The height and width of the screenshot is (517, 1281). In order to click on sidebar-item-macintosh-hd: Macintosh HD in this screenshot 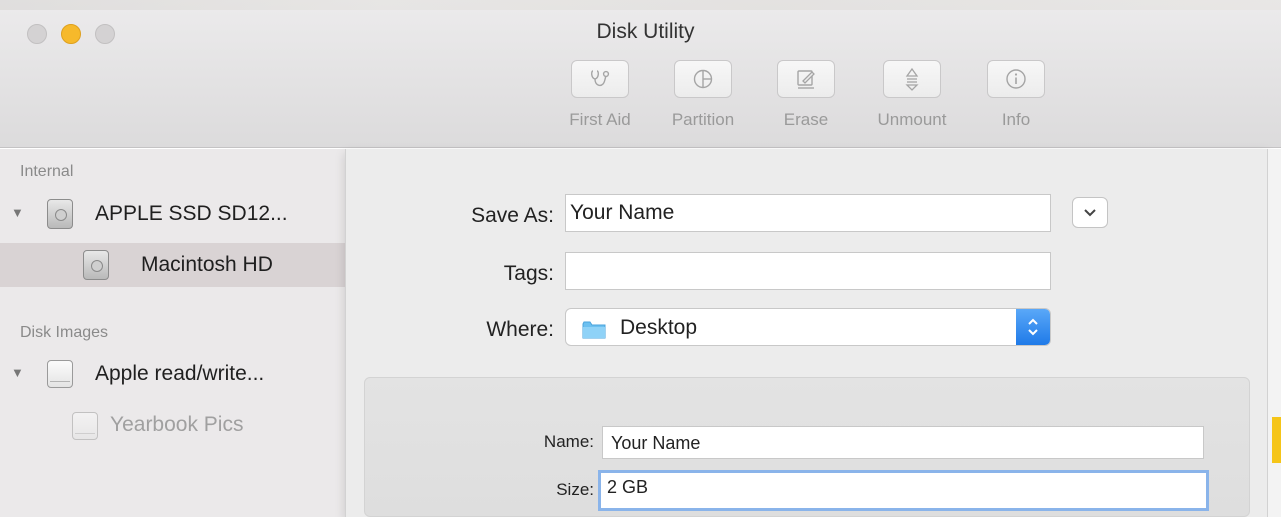, I will do `click(172, 265)`.